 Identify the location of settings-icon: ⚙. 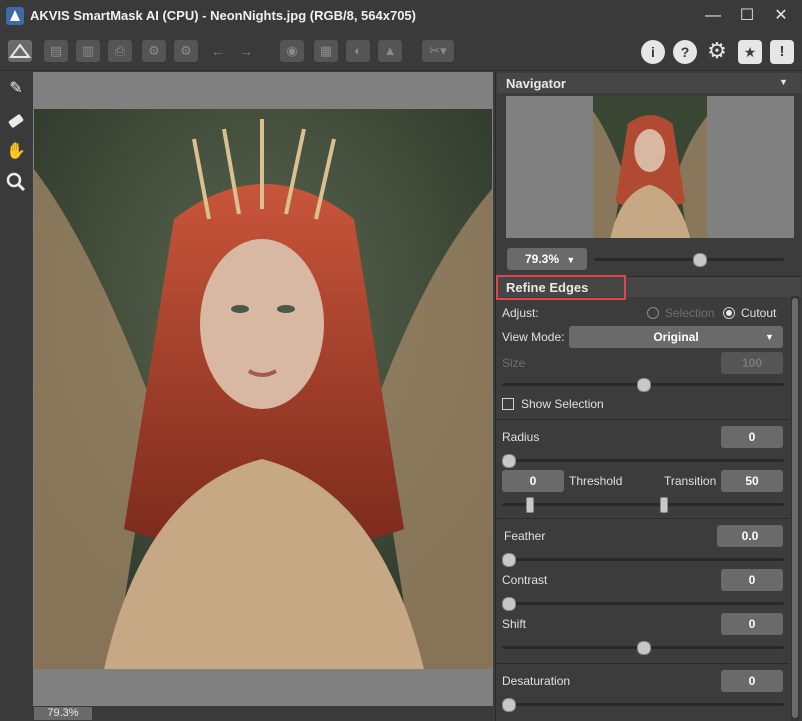
(717, 51).